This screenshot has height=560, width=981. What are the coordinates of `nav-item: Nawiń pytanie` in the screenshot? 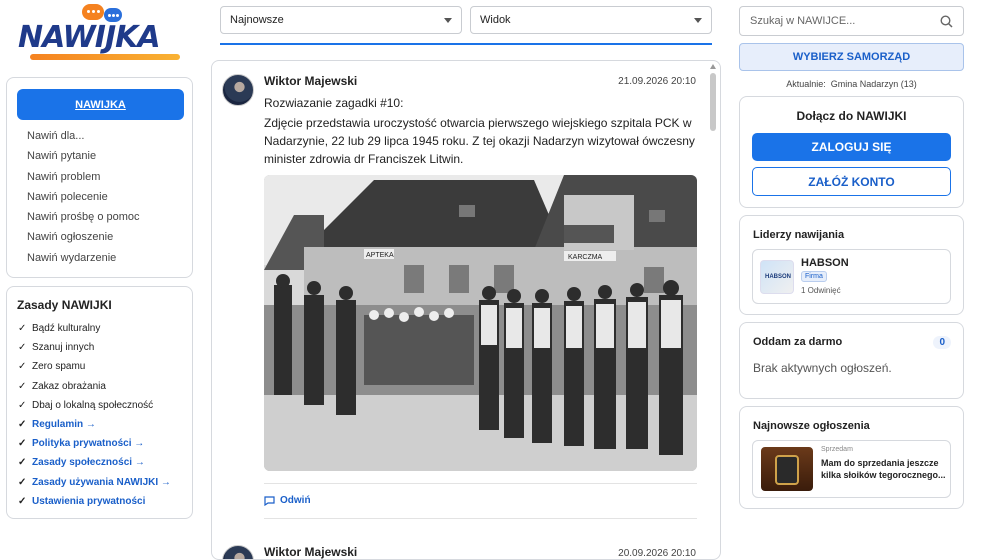 It's located at (83, 159).